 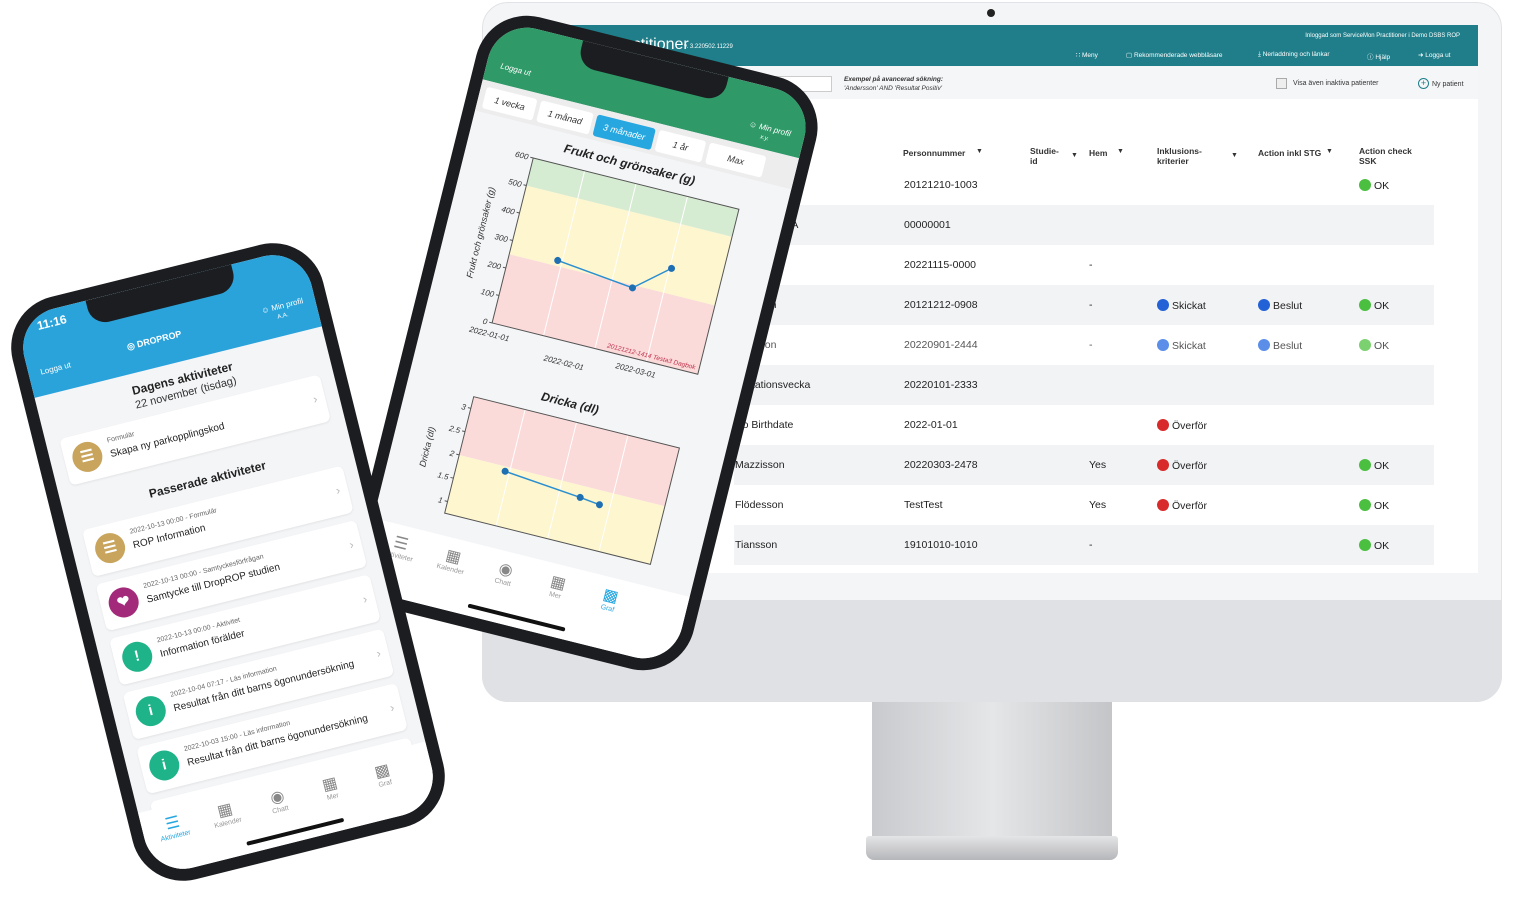 What do you see at coordinates (1179, 156) in the screenshot?
I see `col-inklusion: Inklusions-kriterier` at bounding box center [1179, 156].